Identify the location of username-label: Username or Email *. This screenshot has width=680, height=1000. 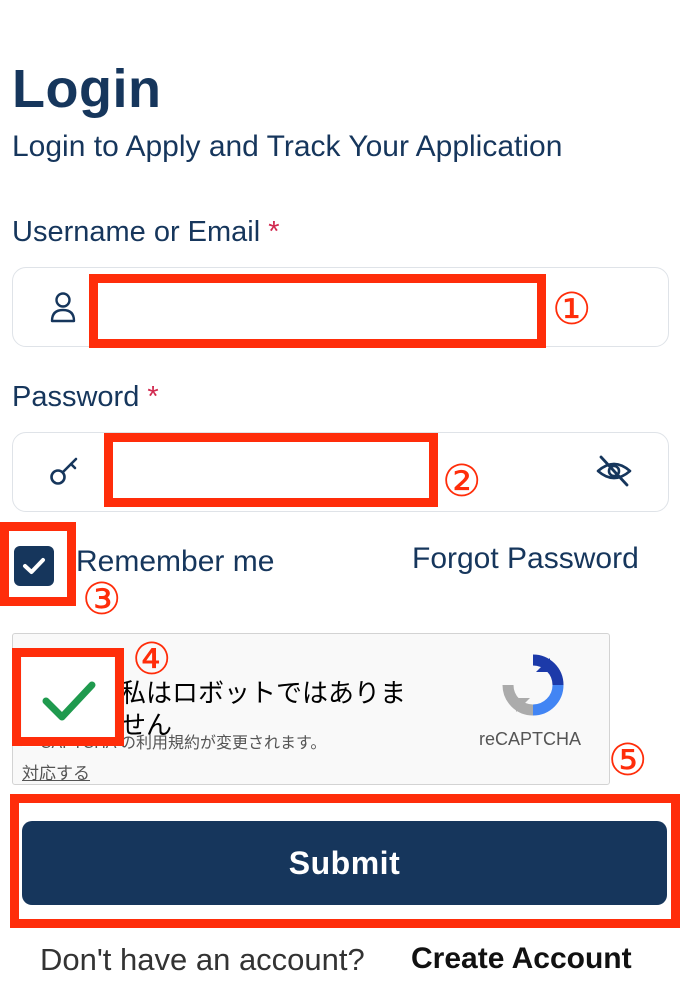
(146, 232).